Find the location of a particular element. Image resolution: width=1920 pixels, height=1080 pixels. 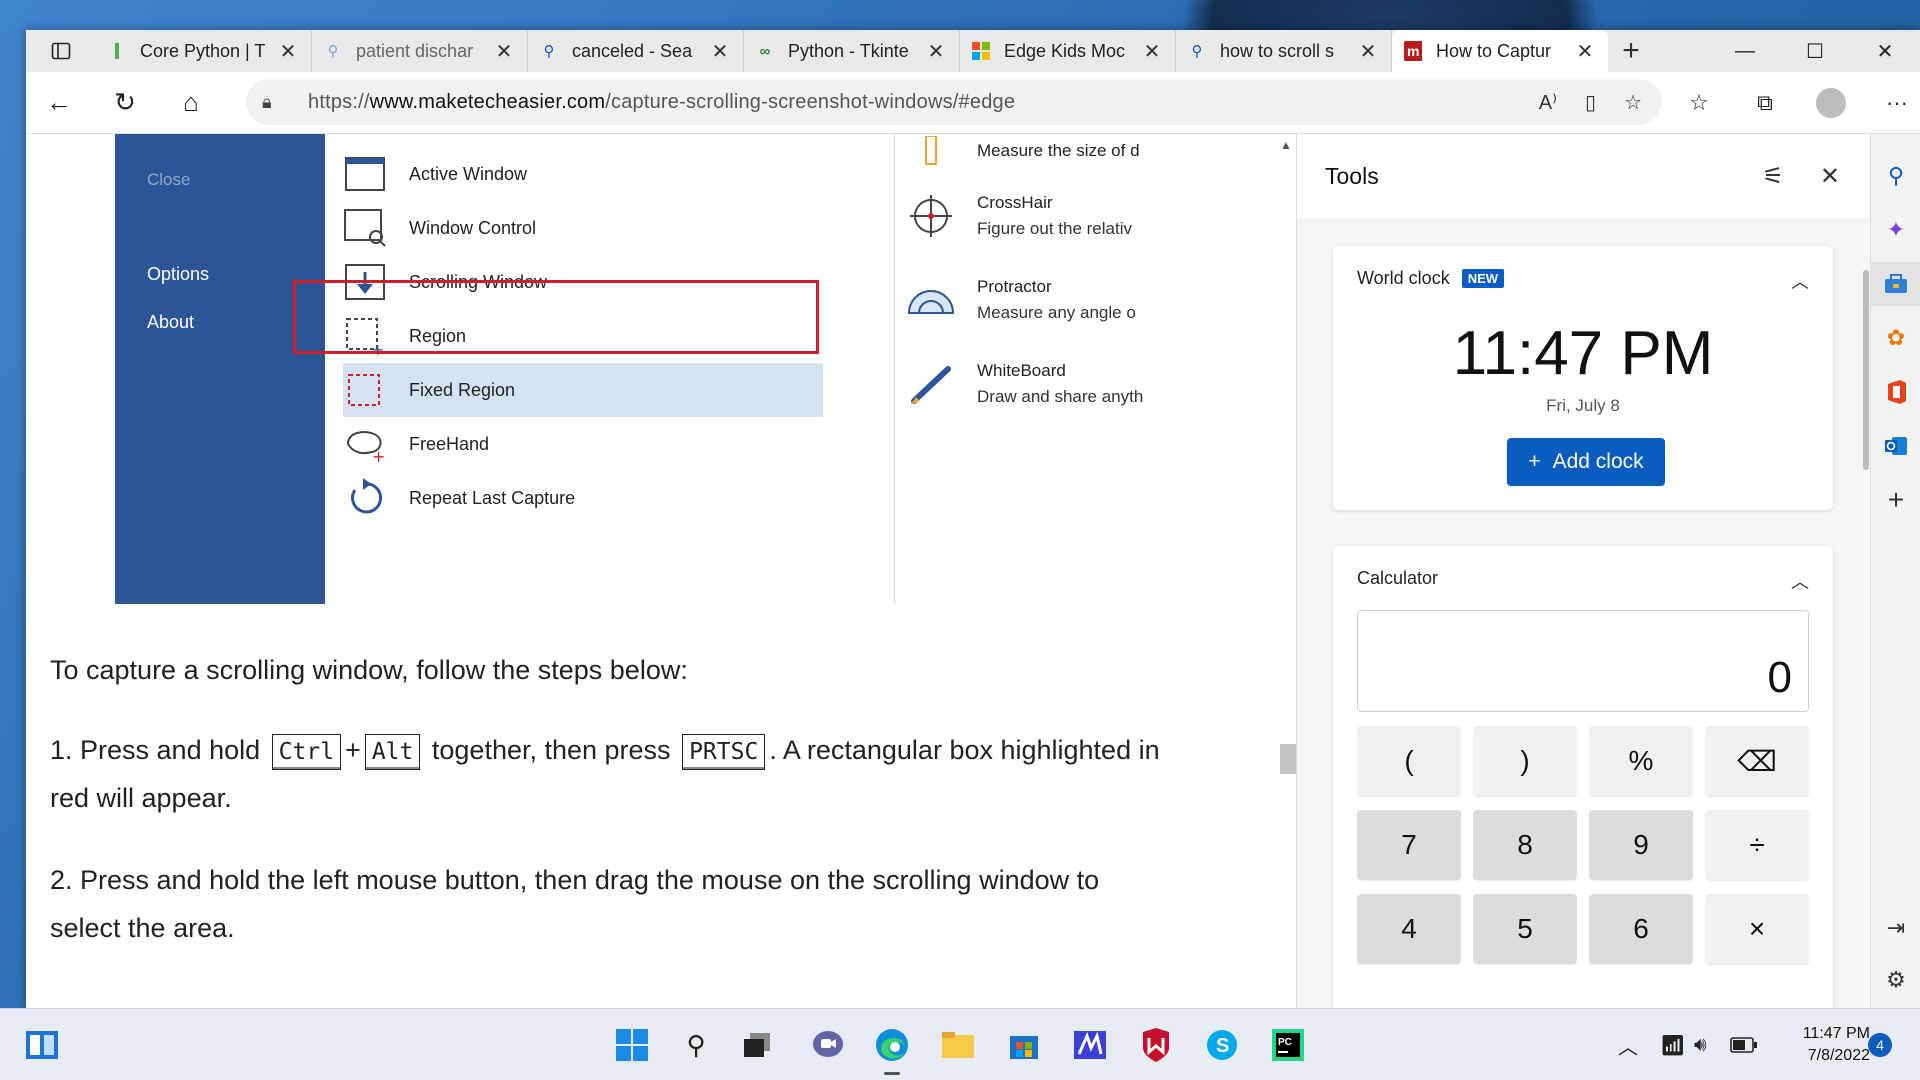

tab-how-to-capture: m How to Captur ✕ is located at coordinates (1500, 51).